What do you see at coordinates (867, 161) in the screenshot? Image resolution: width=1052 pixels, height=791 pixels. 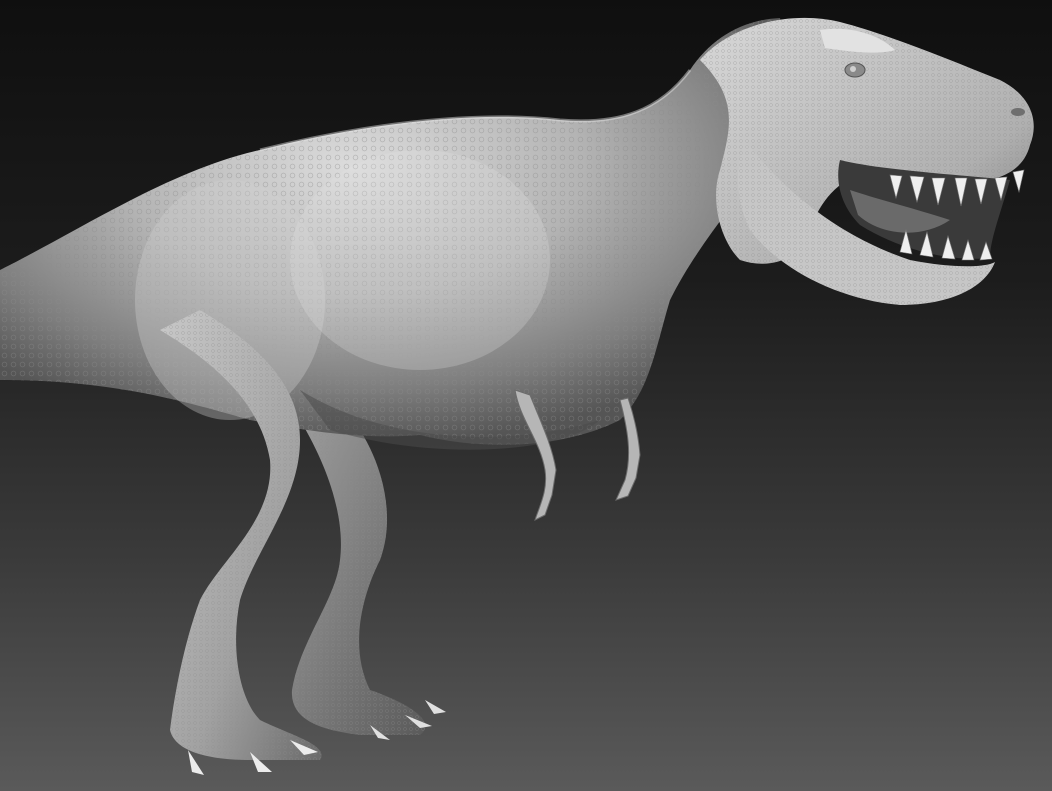 I see `head` at bounding box center [867, 161].